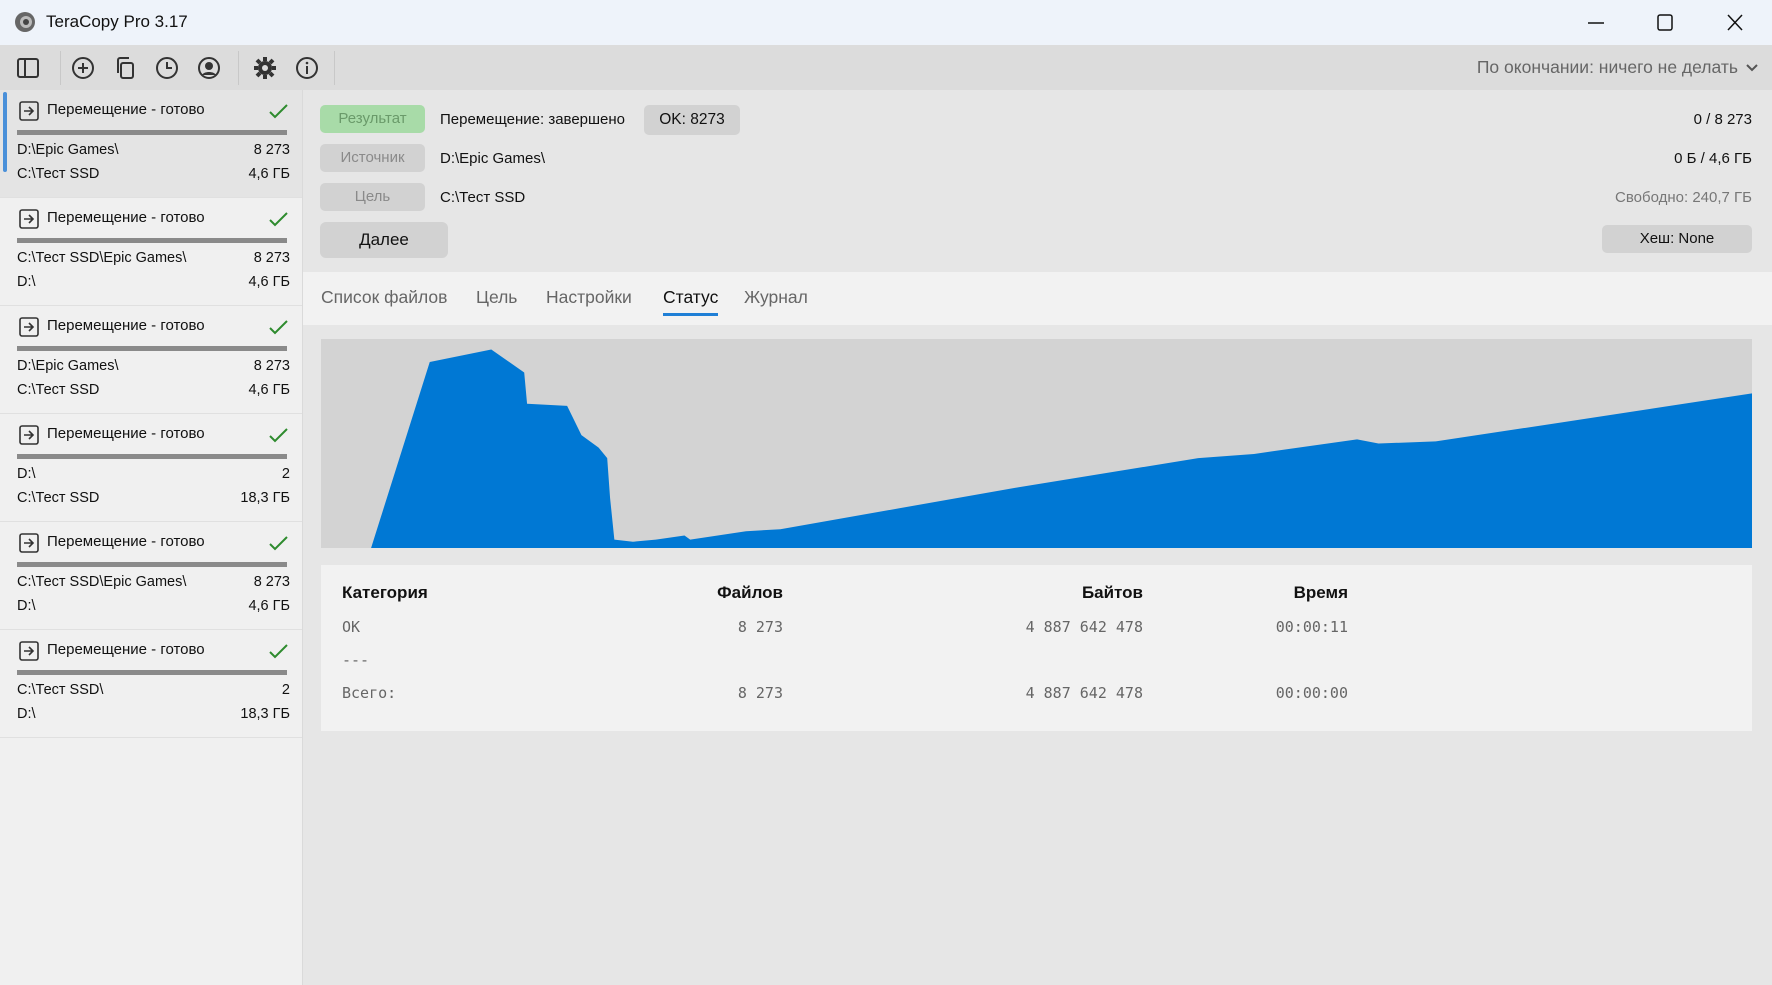 The height and width of the screenshot is (985, 1772). I want to click on column-header: Время, so click(1320, 592).